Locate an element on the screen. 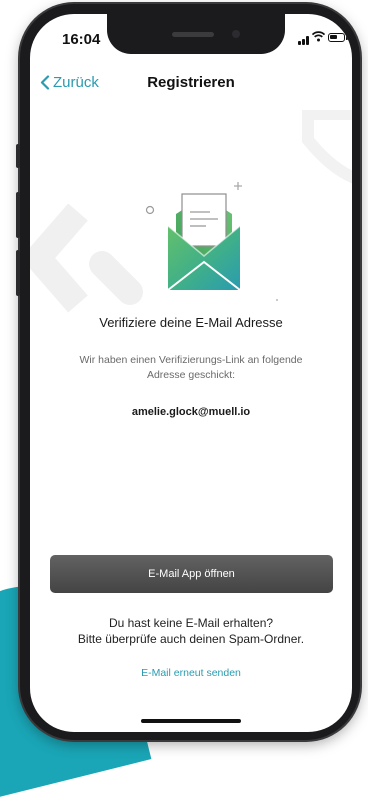 The width and height of the screenshot is (368, 805). notch is located at coordinates (196, 34).